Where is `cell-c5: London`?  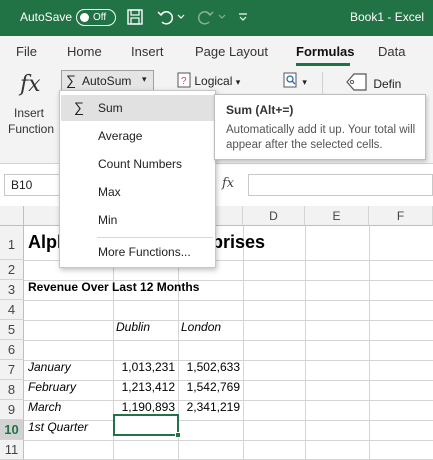 cell-c5: London is located at coordinates (201, 327).